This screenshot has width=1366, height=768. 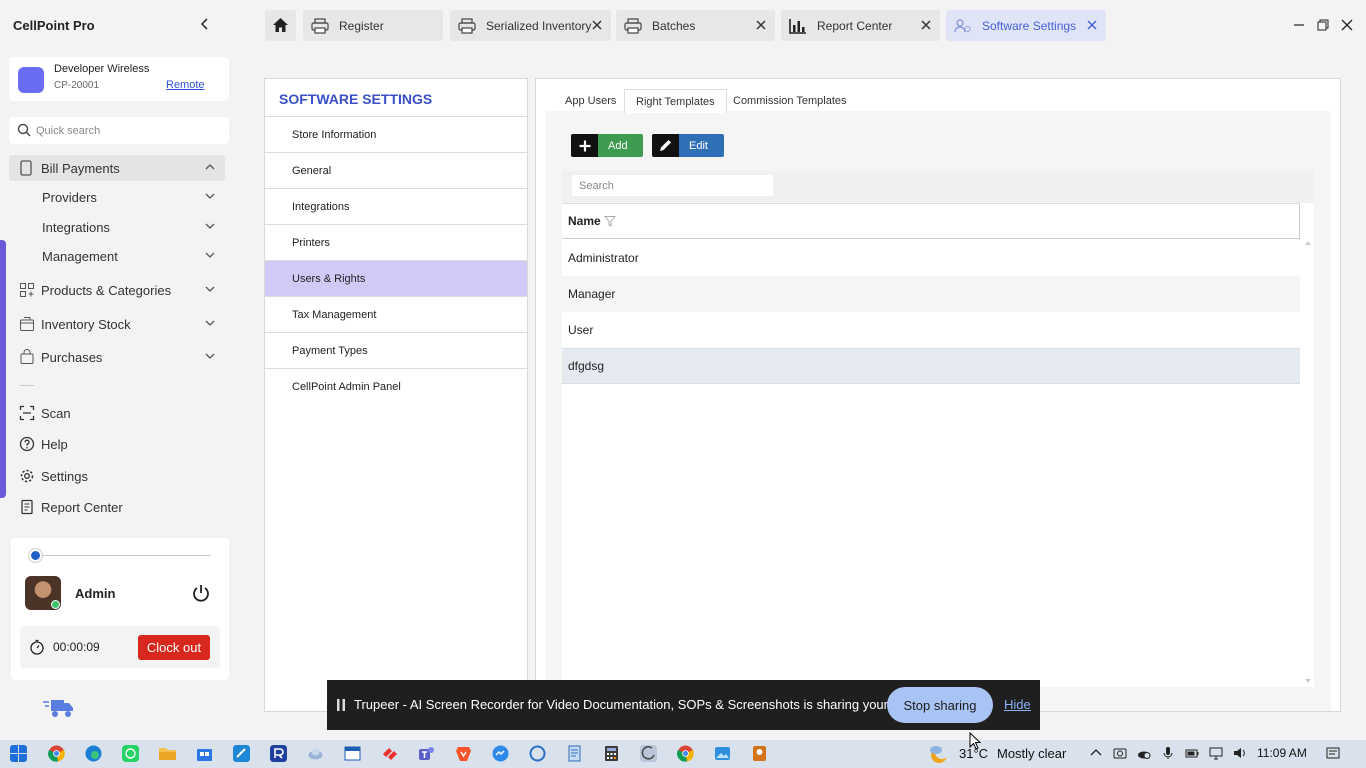 What do you see at coordinates (58, 708) in the screenshot?
I see `truck-icon` at bounding box center [58, 708].